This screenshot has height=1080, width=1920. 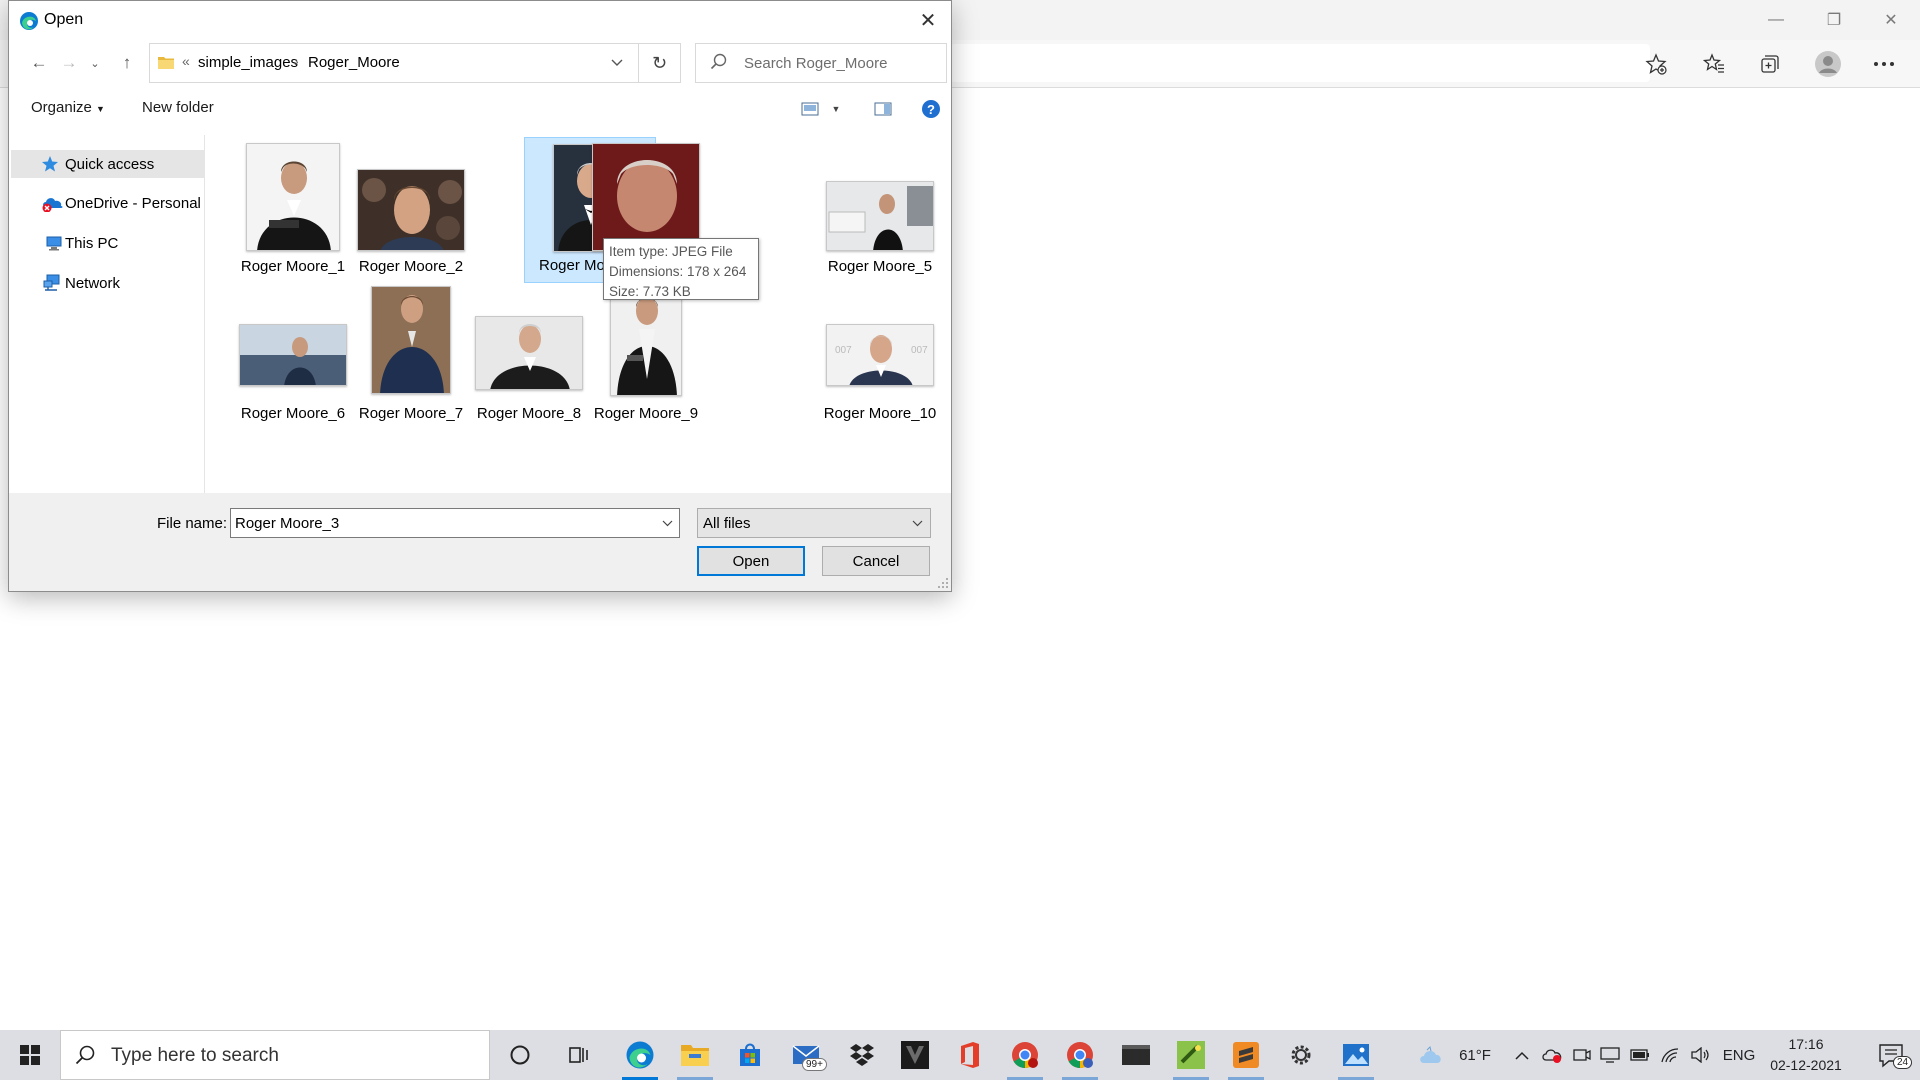 What do you see at coordinates (876, 561) in the screenshot?
I see `cancel-button: Cancel` at bounding box center [876, 561].